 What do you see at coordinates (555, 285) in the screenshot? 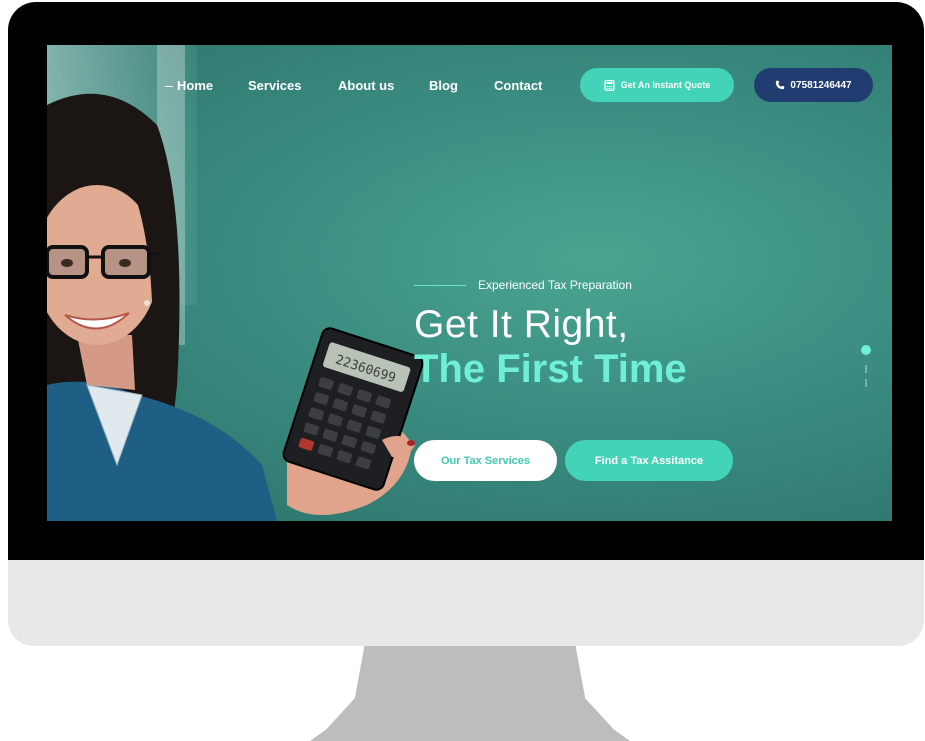
I see `hero-kicker: Experienced Tax Preparation` at bounding box center [555, 285].